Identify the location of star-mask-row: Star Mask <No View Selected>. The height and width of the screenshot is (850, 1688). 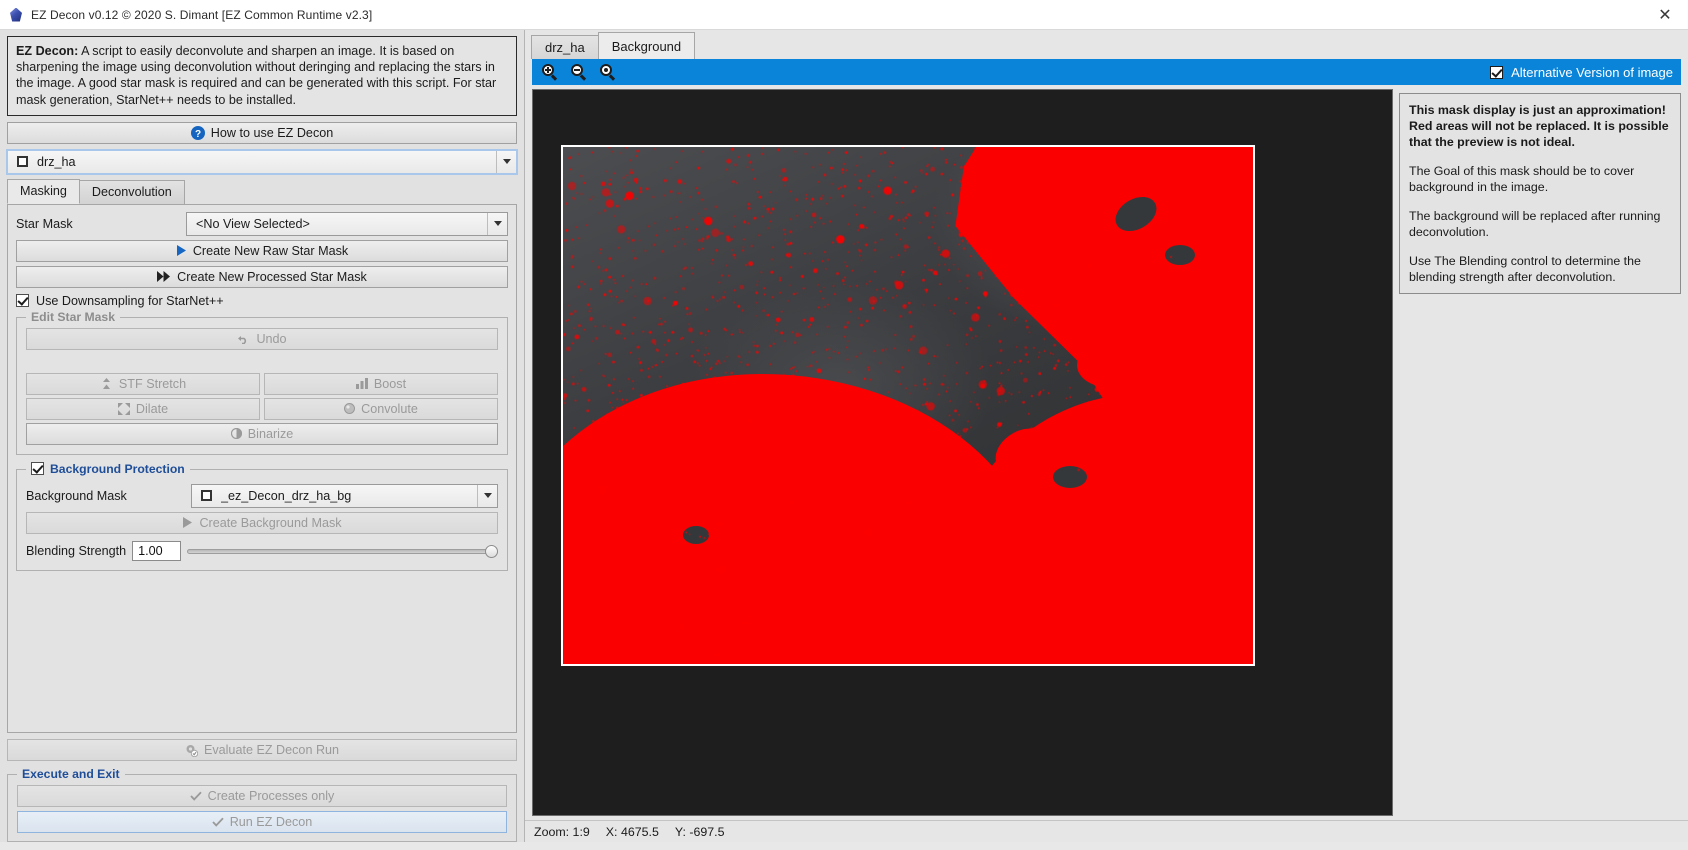
(262, 223).